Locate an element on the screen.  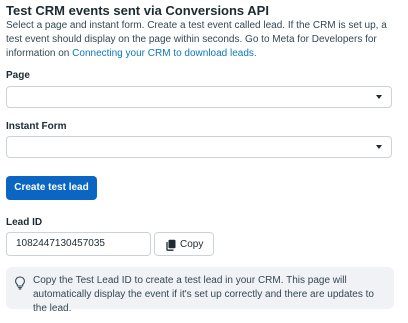
create-test-lead-button: Create test lead is located at coordinates (51, 188).